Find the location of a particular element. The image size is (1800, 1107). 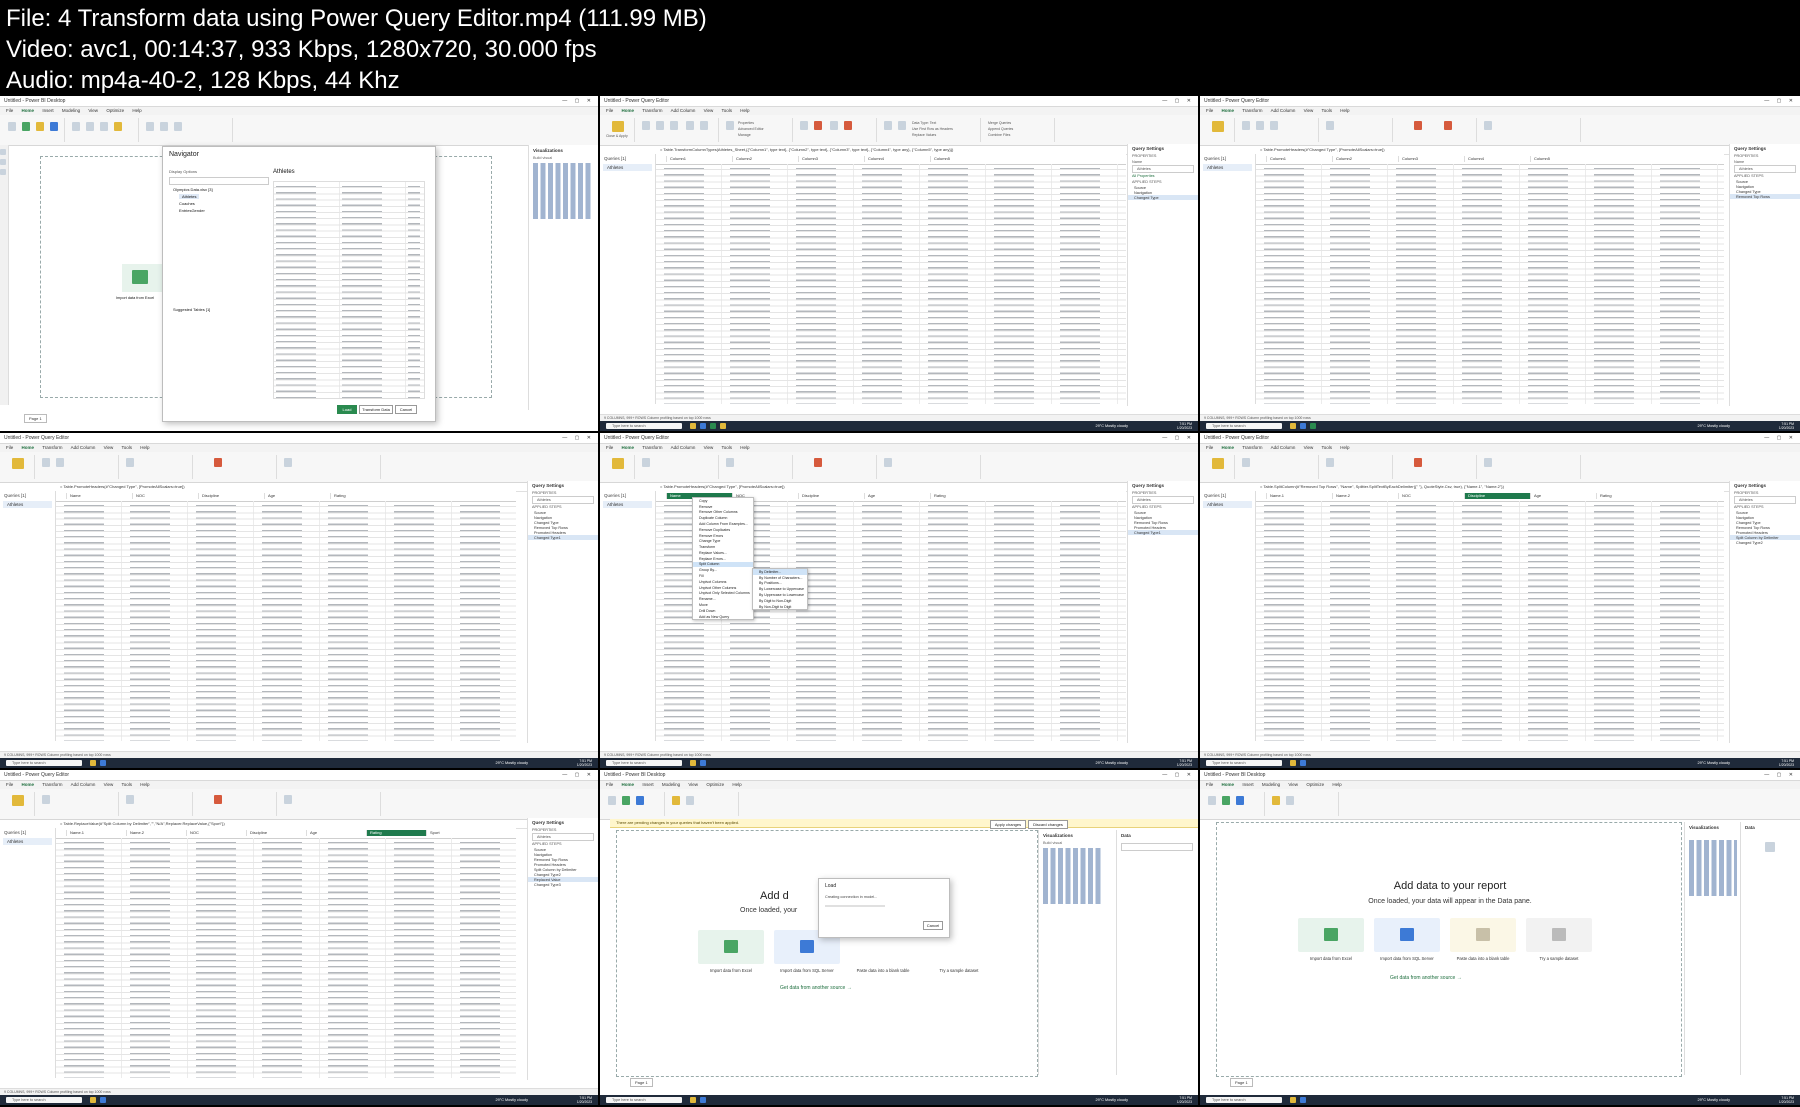

cancel-button: Cancel is located at coordinates (406, 409).